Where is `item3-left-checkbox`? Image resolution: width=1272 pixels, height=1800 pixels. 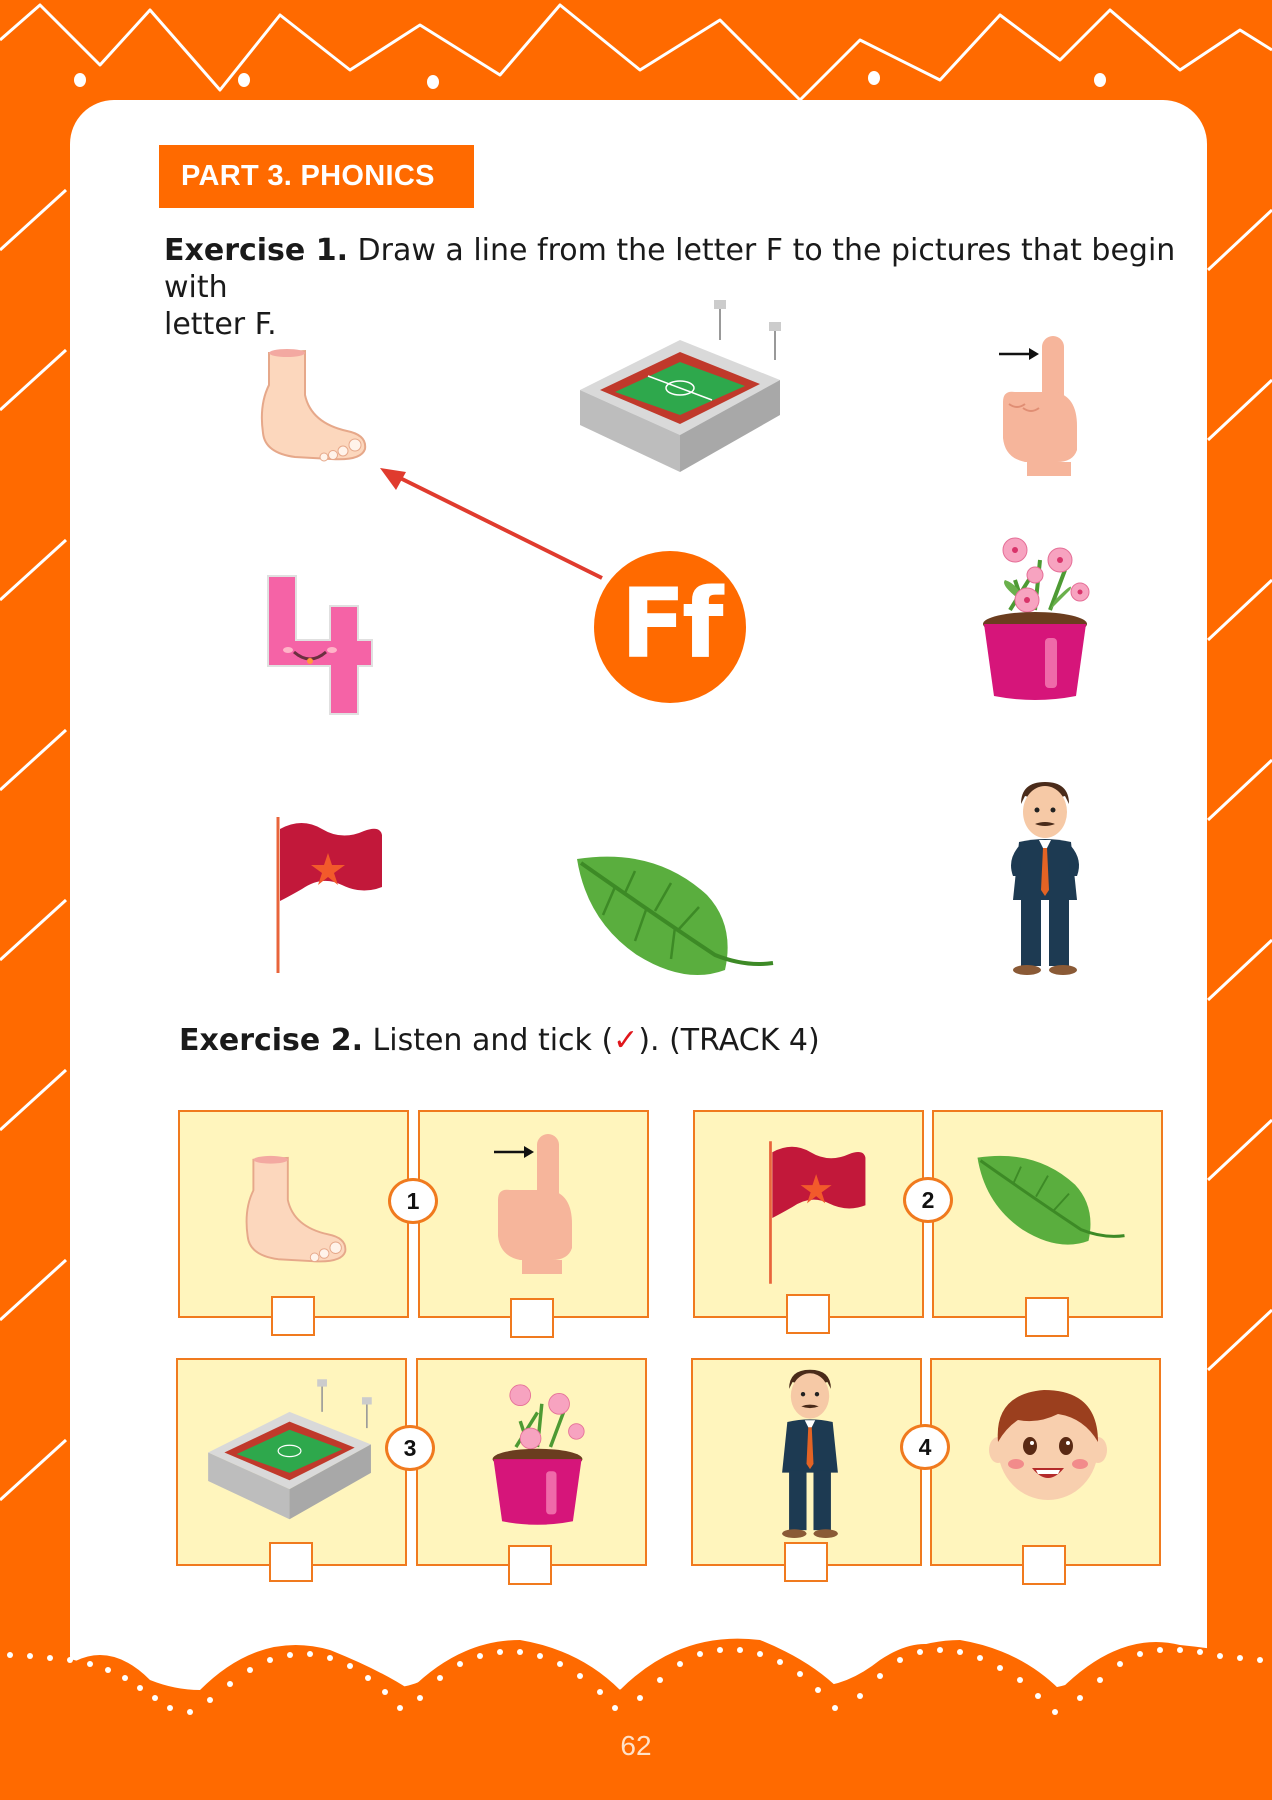 item3-left-checkbox is located at coordinates (291, 1562).